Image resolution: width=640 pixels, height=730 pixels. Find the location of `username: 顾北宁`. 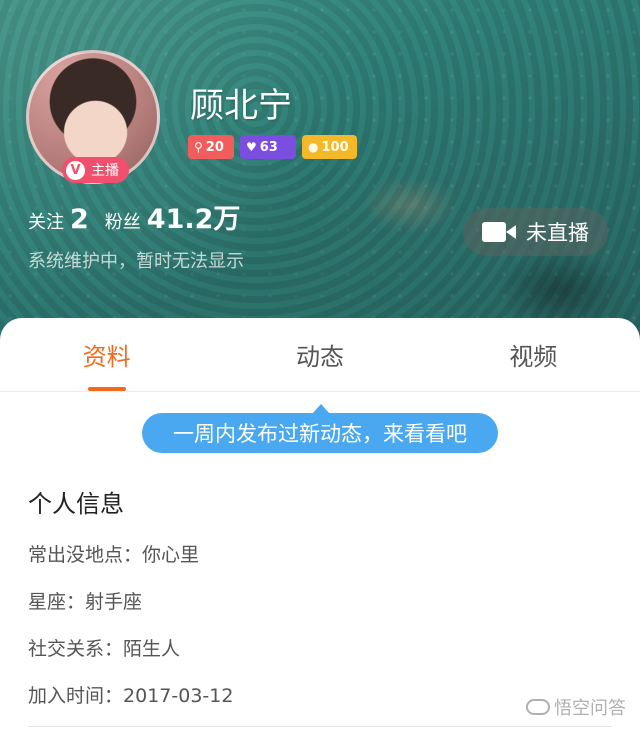

username: 顾北宁 is located at coordinates (241, 106).